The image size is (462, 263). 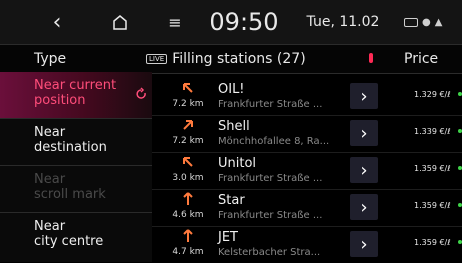 What do you see at coordinates (76, 95) in the screenshot?
I see `near-current-position: Near current position` at bounding box center [76, 95].